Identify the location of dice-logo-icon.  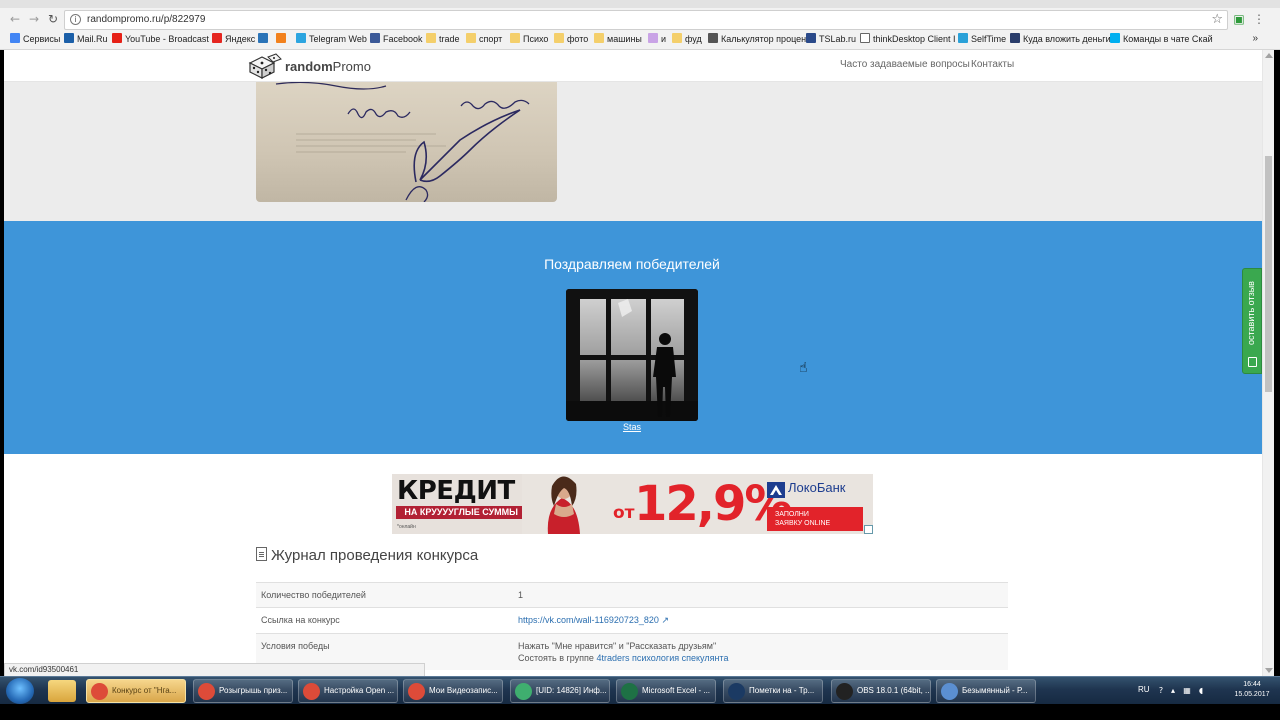
(265, 66).